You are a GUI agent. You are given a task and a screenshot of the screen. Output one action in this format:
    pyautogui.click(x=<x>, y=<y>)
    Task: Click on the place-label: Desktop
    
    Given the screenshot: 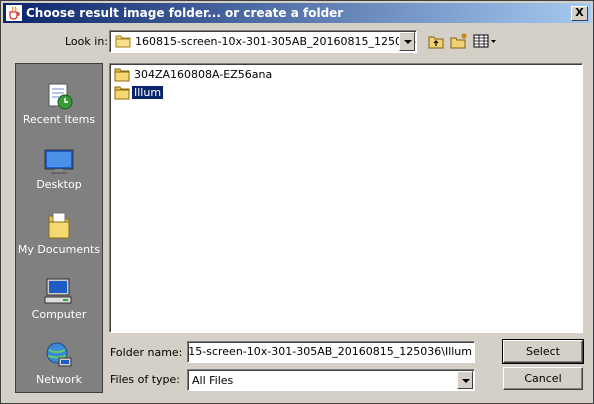 What is the action you would take?
    pyautogui.click(x=59, y=184)
    